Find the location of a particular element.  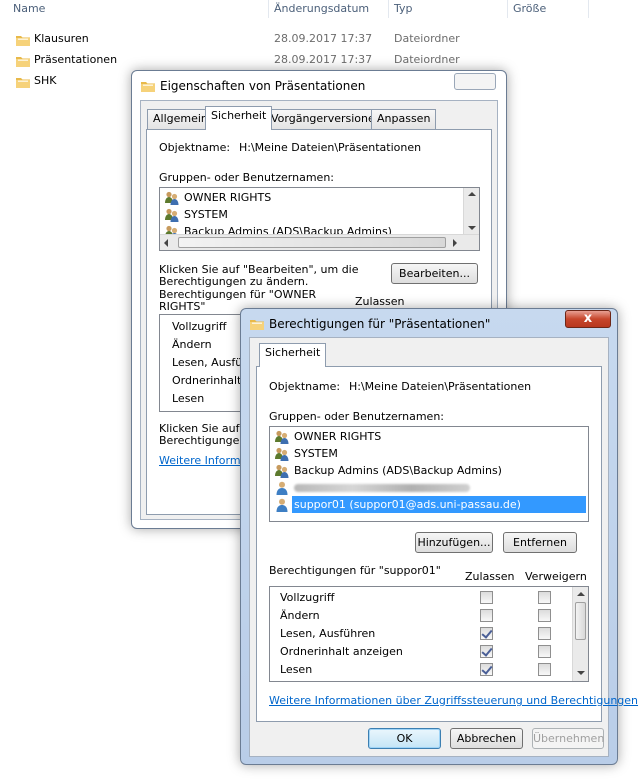

apply-button: Übernehmen is located at coordinates (568, 738).